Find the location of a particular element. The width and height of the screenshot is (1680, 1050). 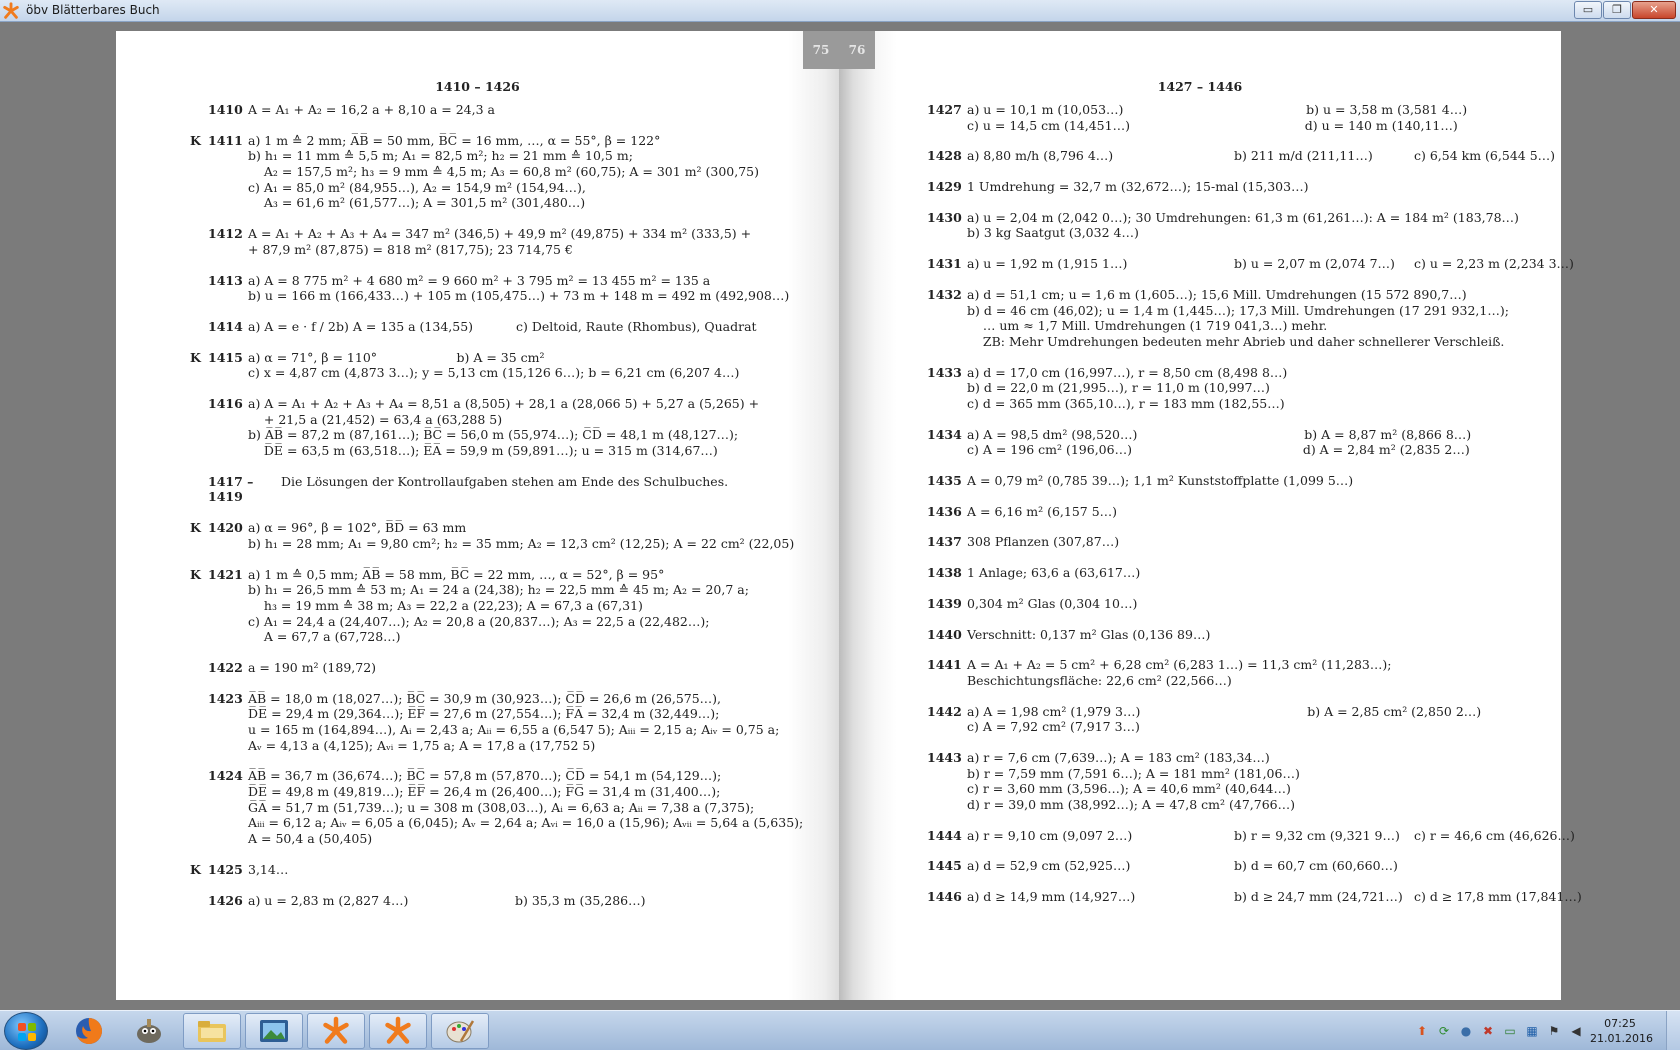

minimize-button: ▭ is located at coordinates (1588, 10).